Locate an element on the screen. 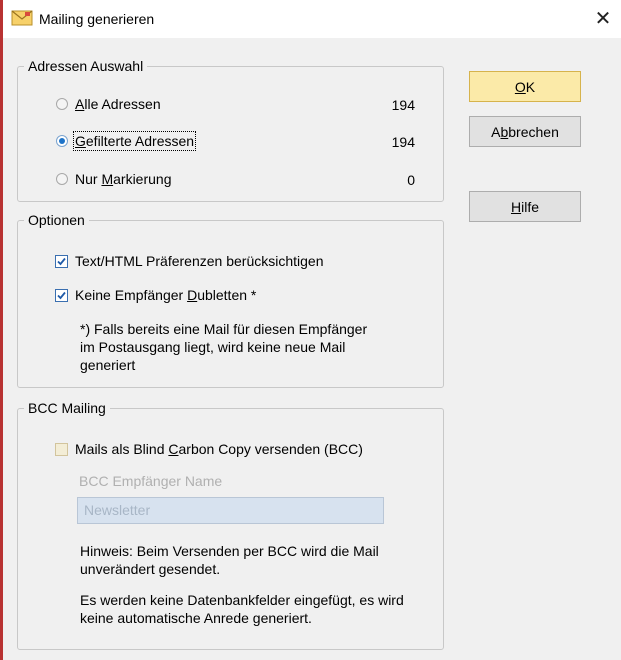  close-button: ✕ is located at coordinates (603, 19).